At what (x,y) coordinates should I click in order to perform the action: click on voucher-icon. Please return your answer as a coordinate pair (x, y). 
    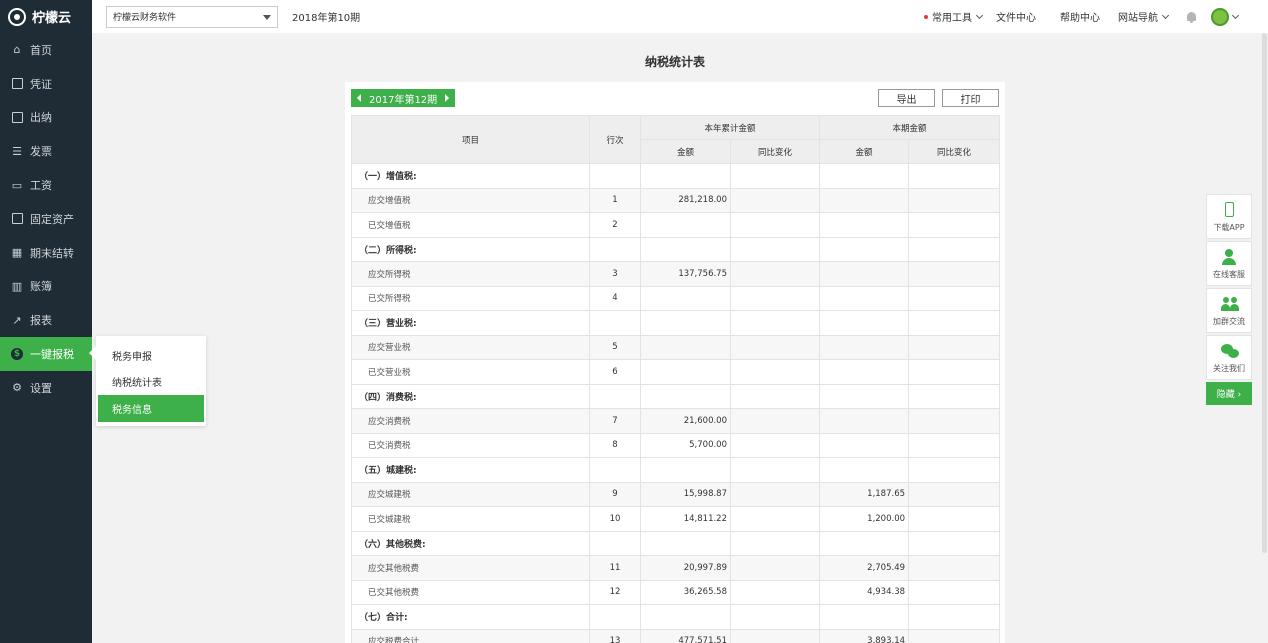
    Looking at the image, I should click on (17, 84).